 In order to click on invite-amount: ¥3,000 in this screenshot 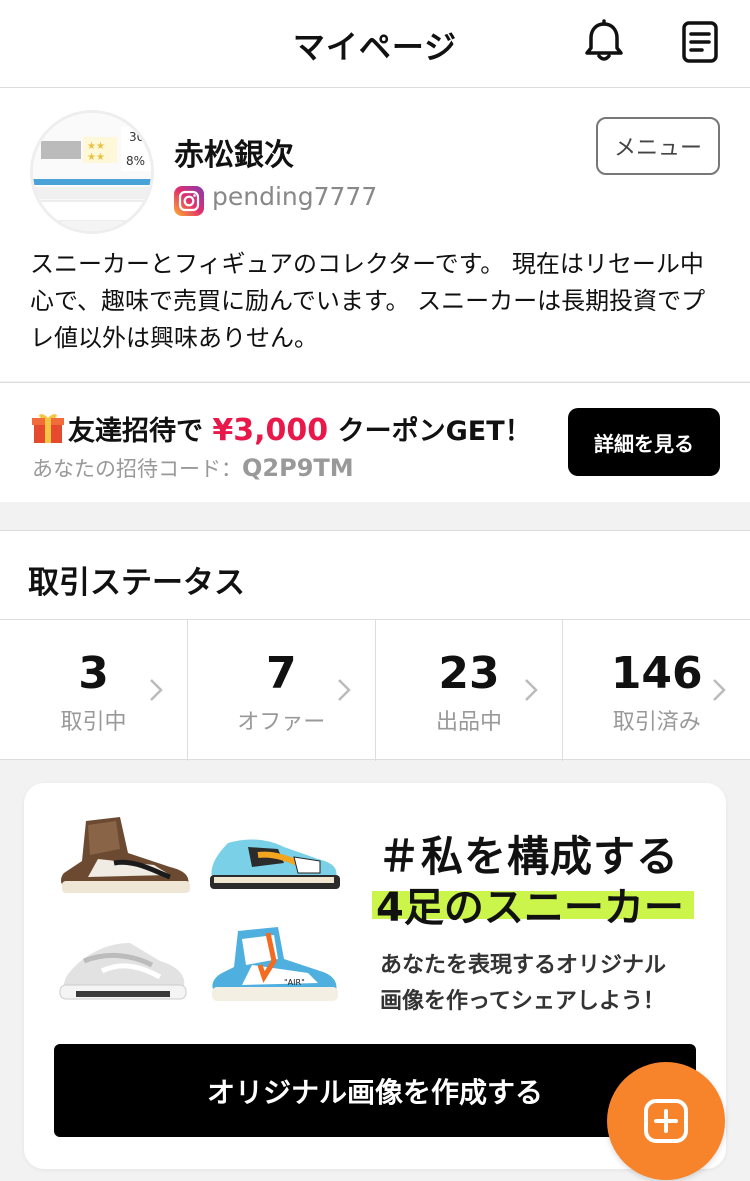, I will do `click(270, 430)`.